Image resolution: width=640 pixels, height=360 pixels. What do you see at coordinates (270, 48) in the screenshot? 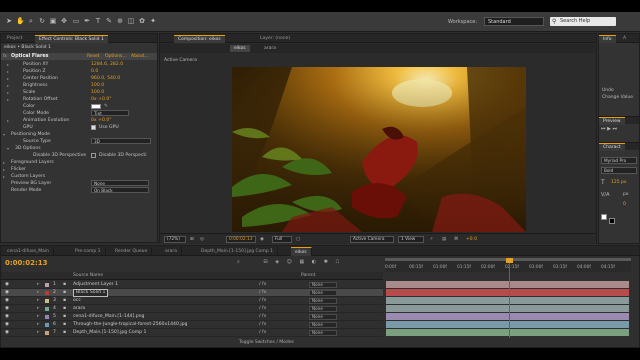
I see `breadcrumb-arara: arara` at bounding box center [270, 48].